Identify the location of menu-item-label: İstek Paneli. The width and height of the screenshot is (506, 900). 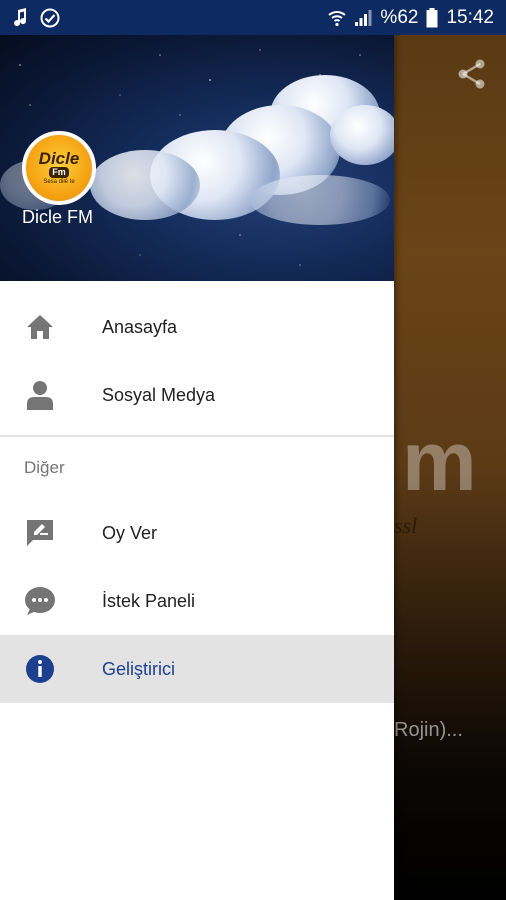
(149, 600).